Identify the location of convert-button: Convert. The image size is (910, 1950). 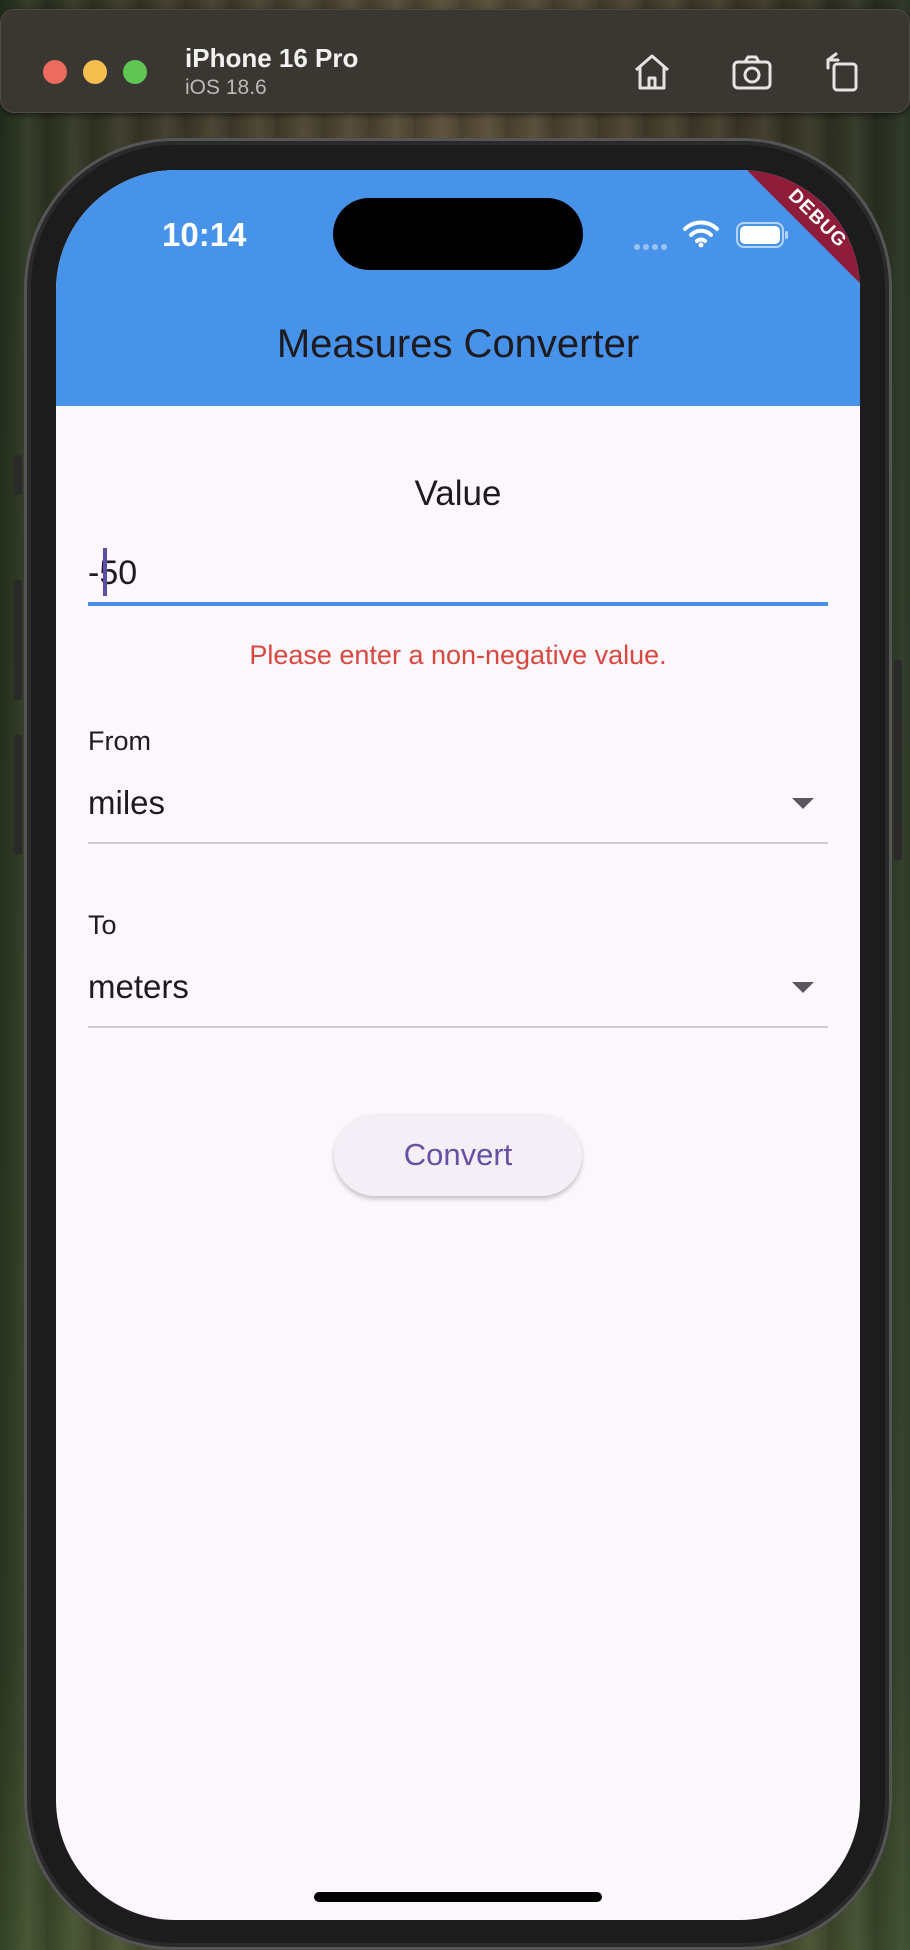
(458, 1155).